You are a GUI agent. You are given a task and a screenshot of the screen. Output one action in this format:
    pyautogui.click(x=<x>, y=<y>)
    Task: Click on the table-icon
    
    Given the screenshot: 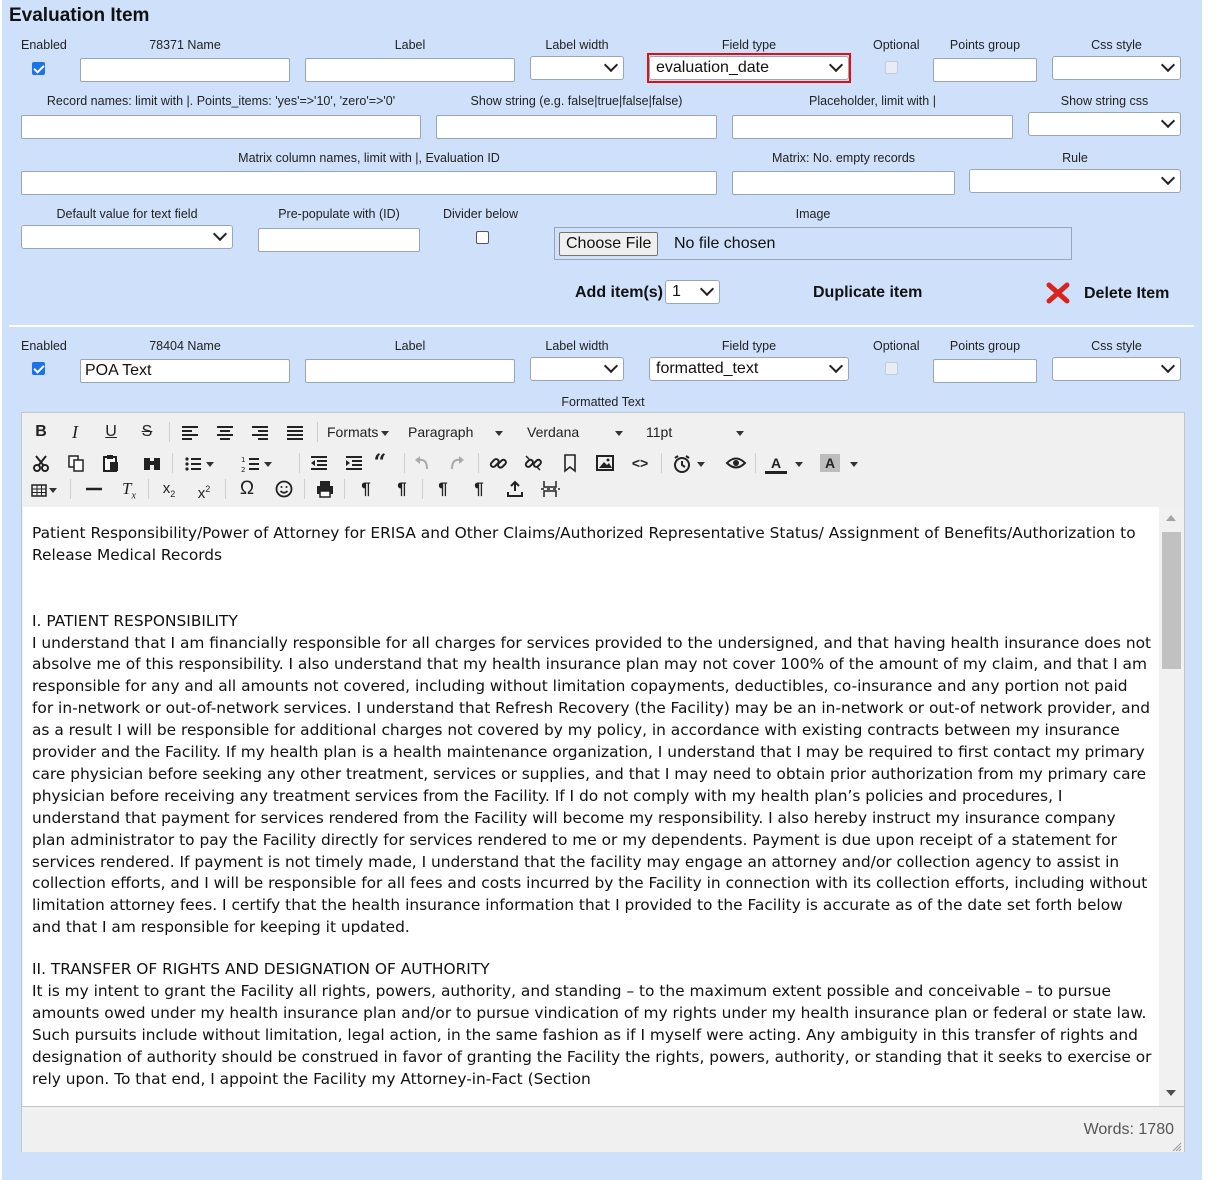 What is the action you would take?
    pyautogui.click(x=47, y=489)
    